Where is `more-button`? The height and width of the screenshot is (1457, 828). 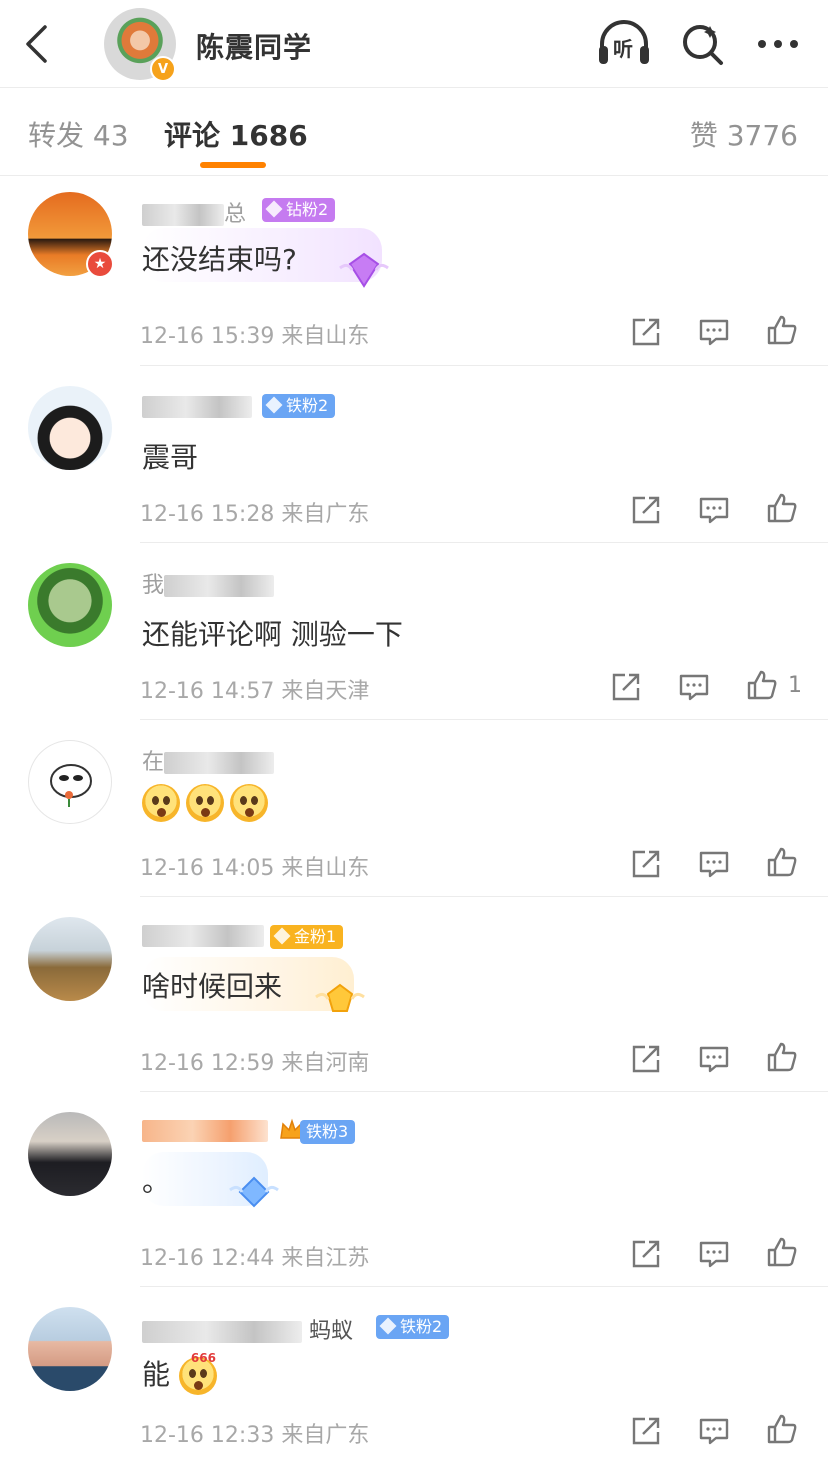
more-button is located at coordinates (778, 44).